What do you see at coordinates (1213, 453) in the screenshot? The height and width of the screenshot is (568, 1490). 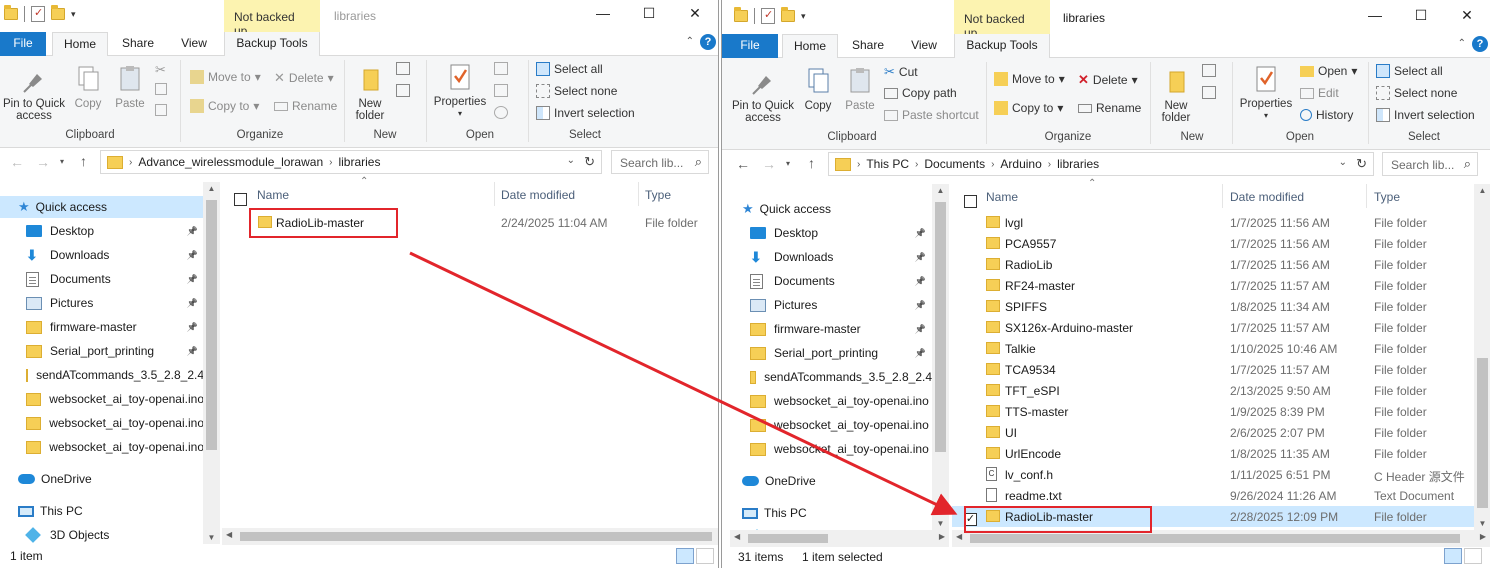 I see `file-row: UrlEncode 1/8/2025 11:35 AM File folder` at bounding box center [1213, 453].